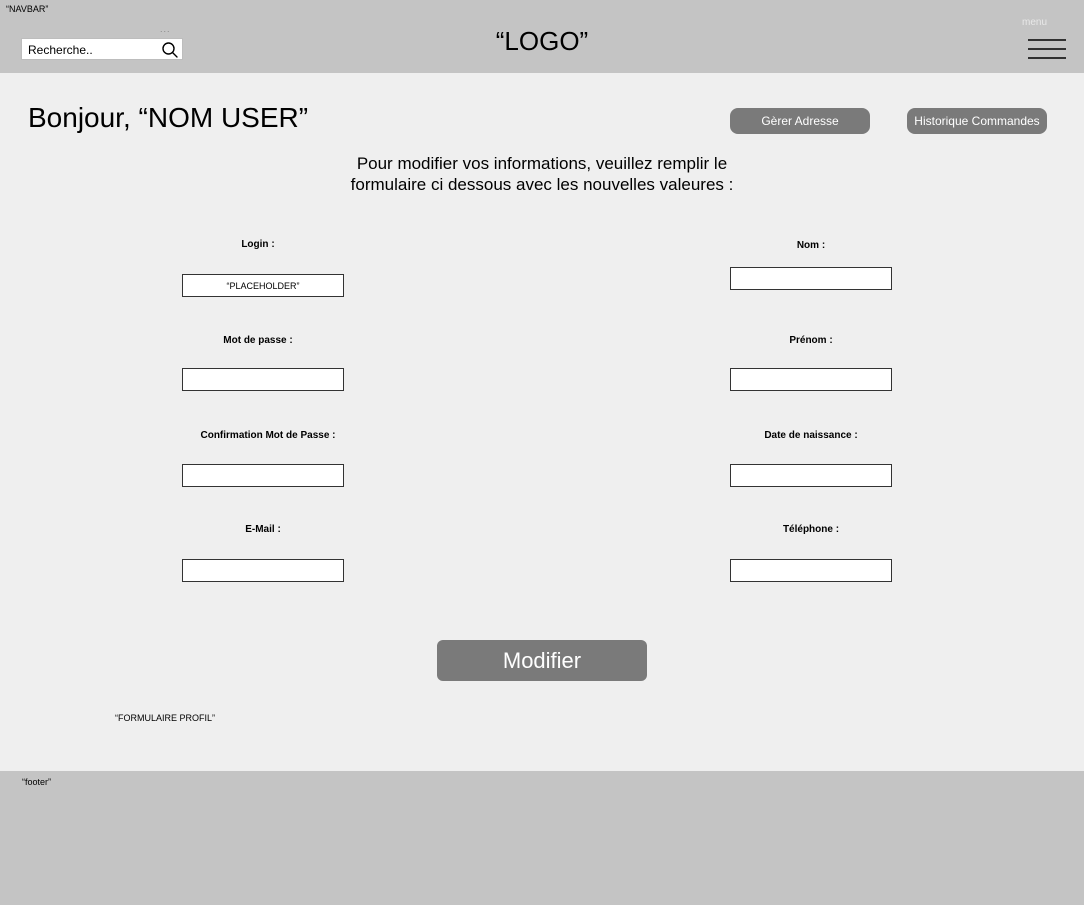 The width and height of the screenshot is (1084, 905). What do you see at coordinates (263, 529) in the screenshot?
I see `email-label: E-Mail :` at bounding box center [263, 529].